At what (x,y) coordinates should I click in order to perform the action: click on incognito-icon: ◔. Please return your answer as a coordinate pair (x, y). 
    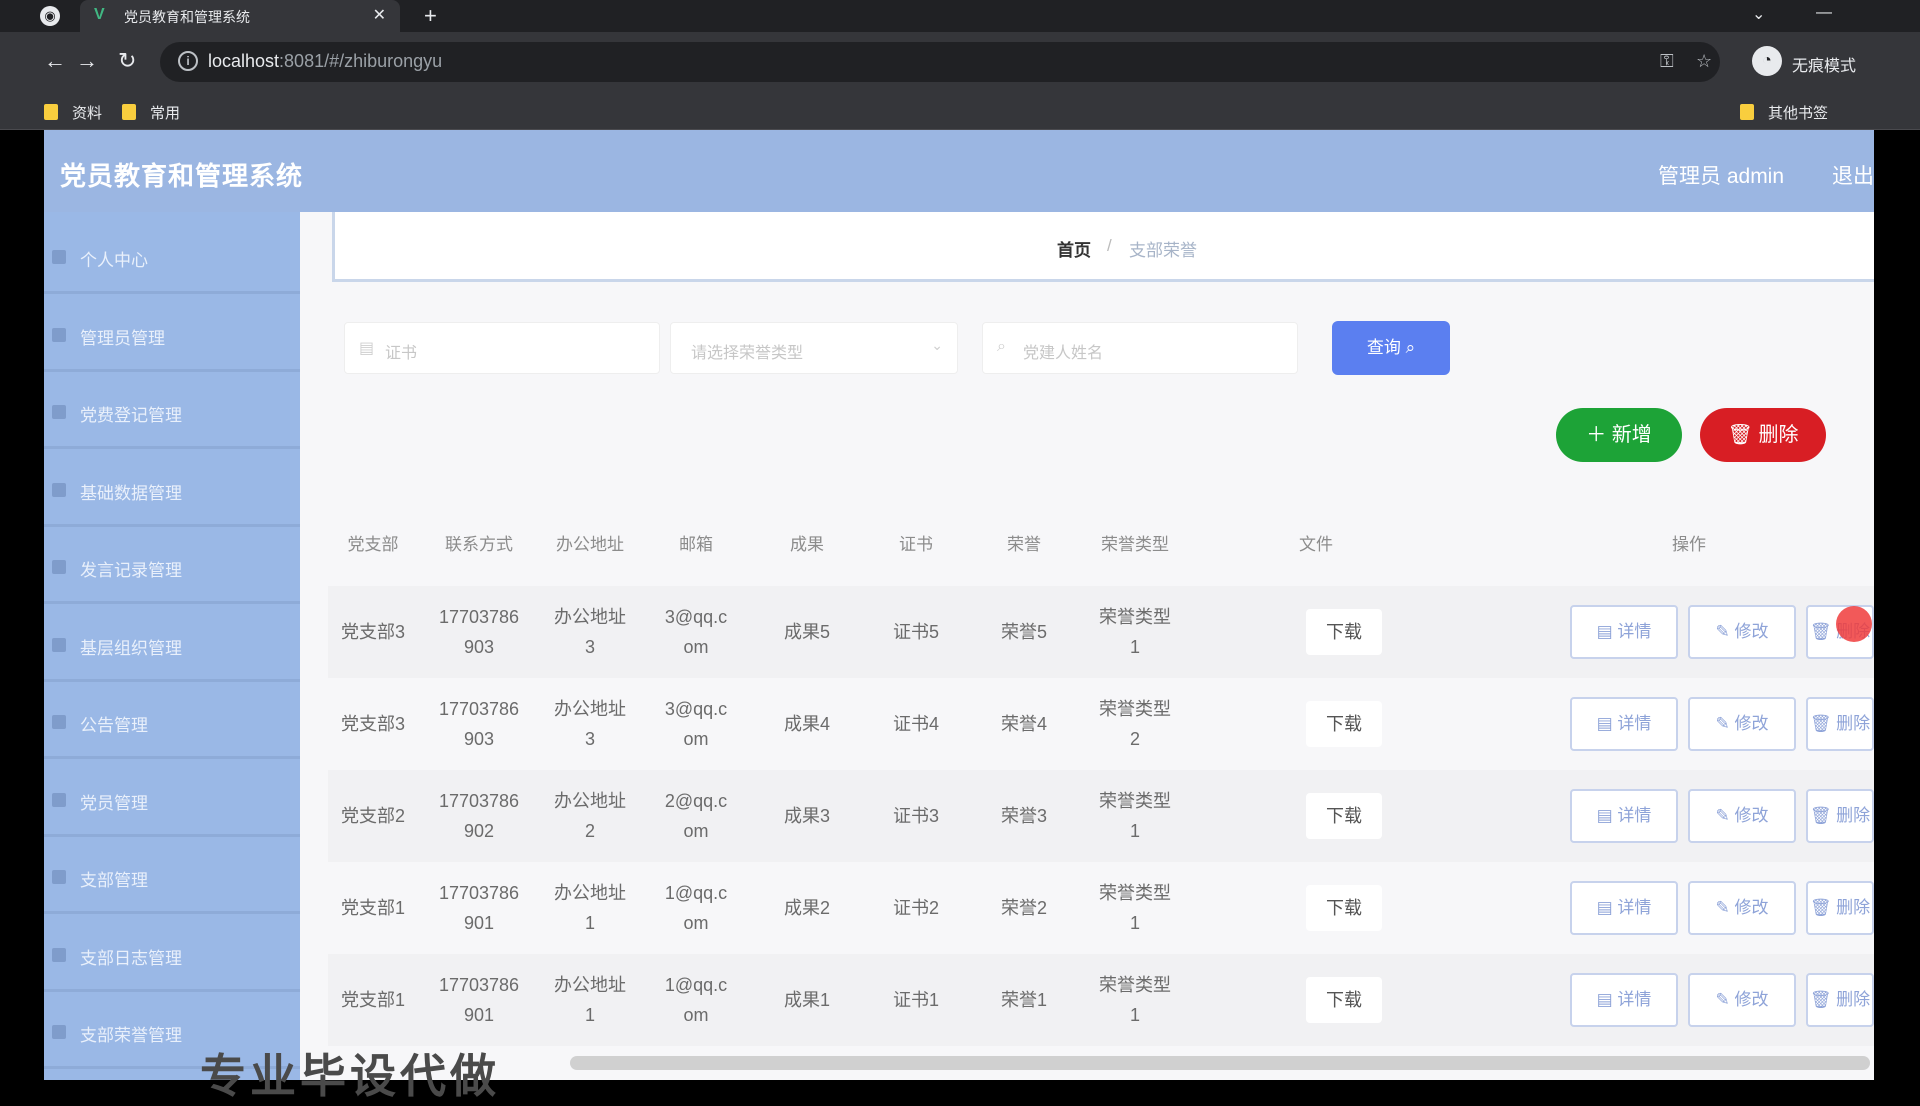
    Looking at the image, I should click on (1767, 61).